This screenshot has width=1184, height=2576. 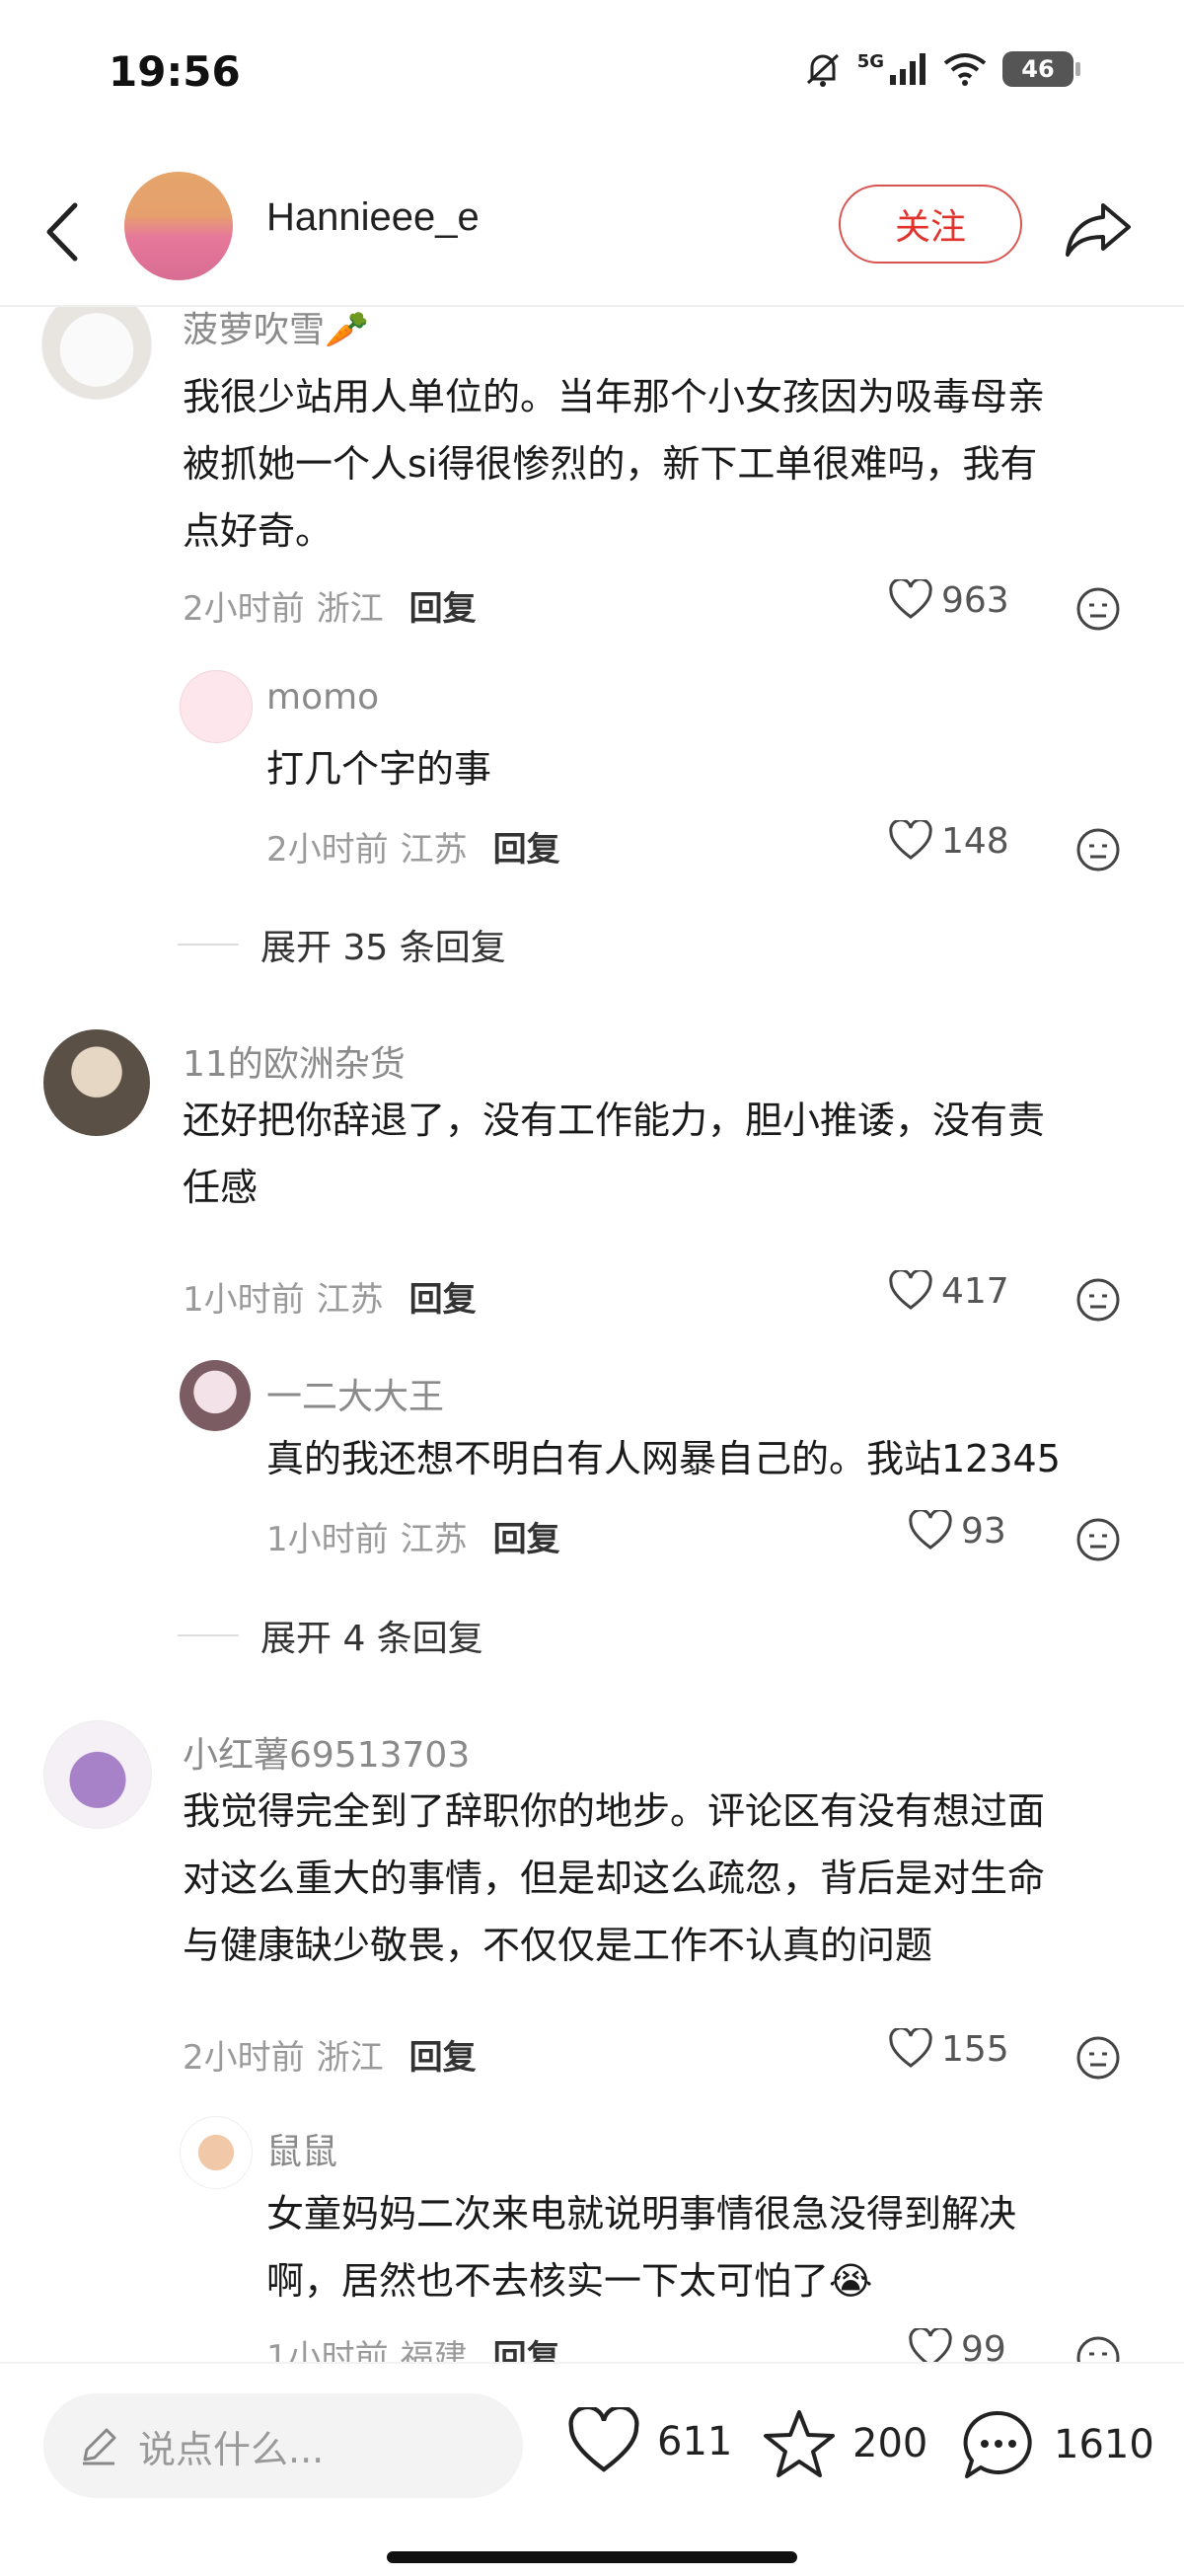 I want to click on network-type-label: 5G, so click(x=870, y=61).